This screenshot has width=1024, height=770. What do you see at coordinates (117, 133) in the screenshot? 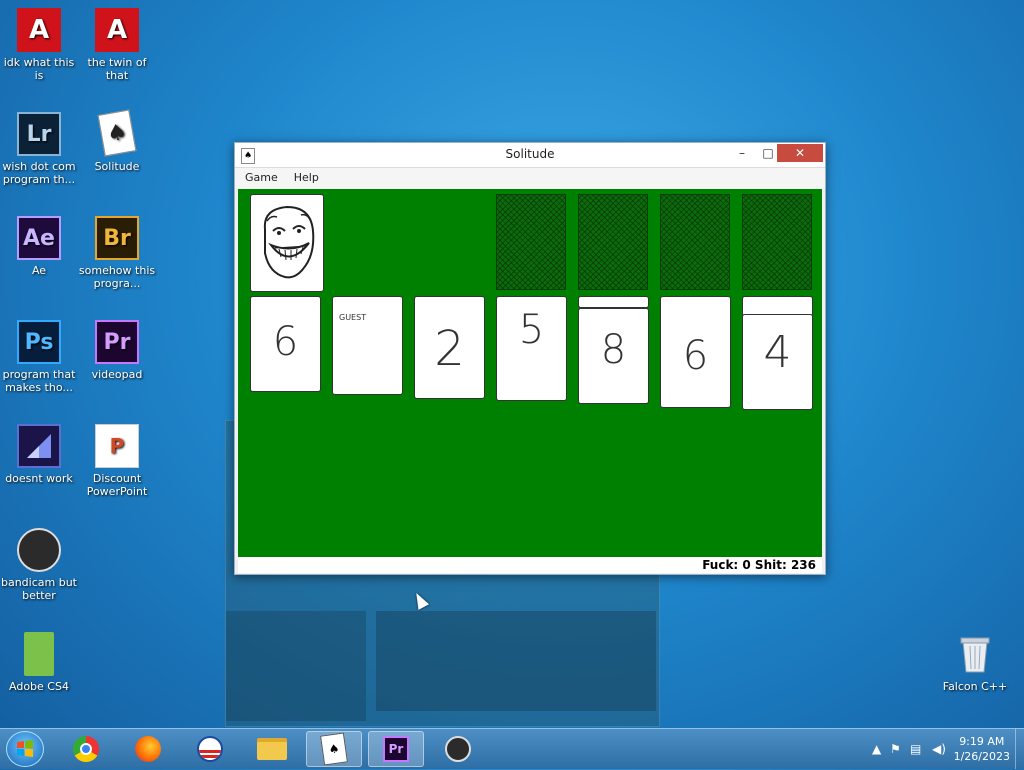
I see `solitaire-cards-icon: ♠` at bounding box center [117, 133].